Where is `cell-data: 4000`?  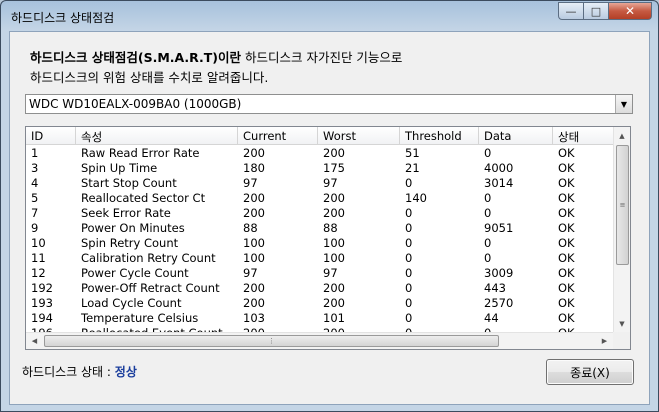 cell-data: 4000 is located at coordinates (499, 168).